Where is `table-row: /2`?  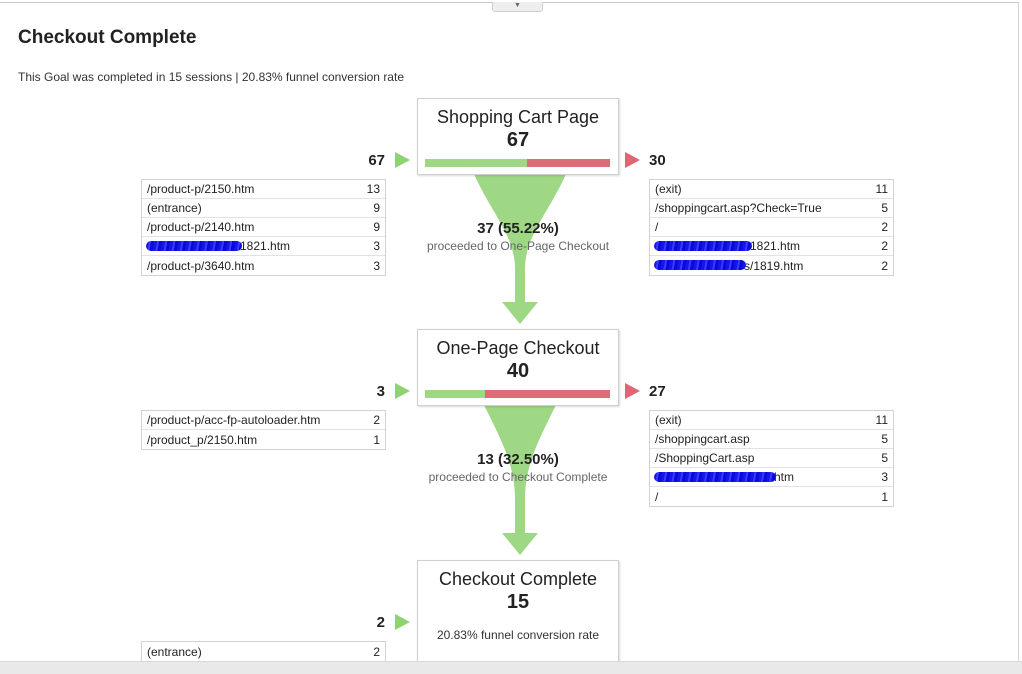
table-row: /2 is located at coordinates (771, 227).